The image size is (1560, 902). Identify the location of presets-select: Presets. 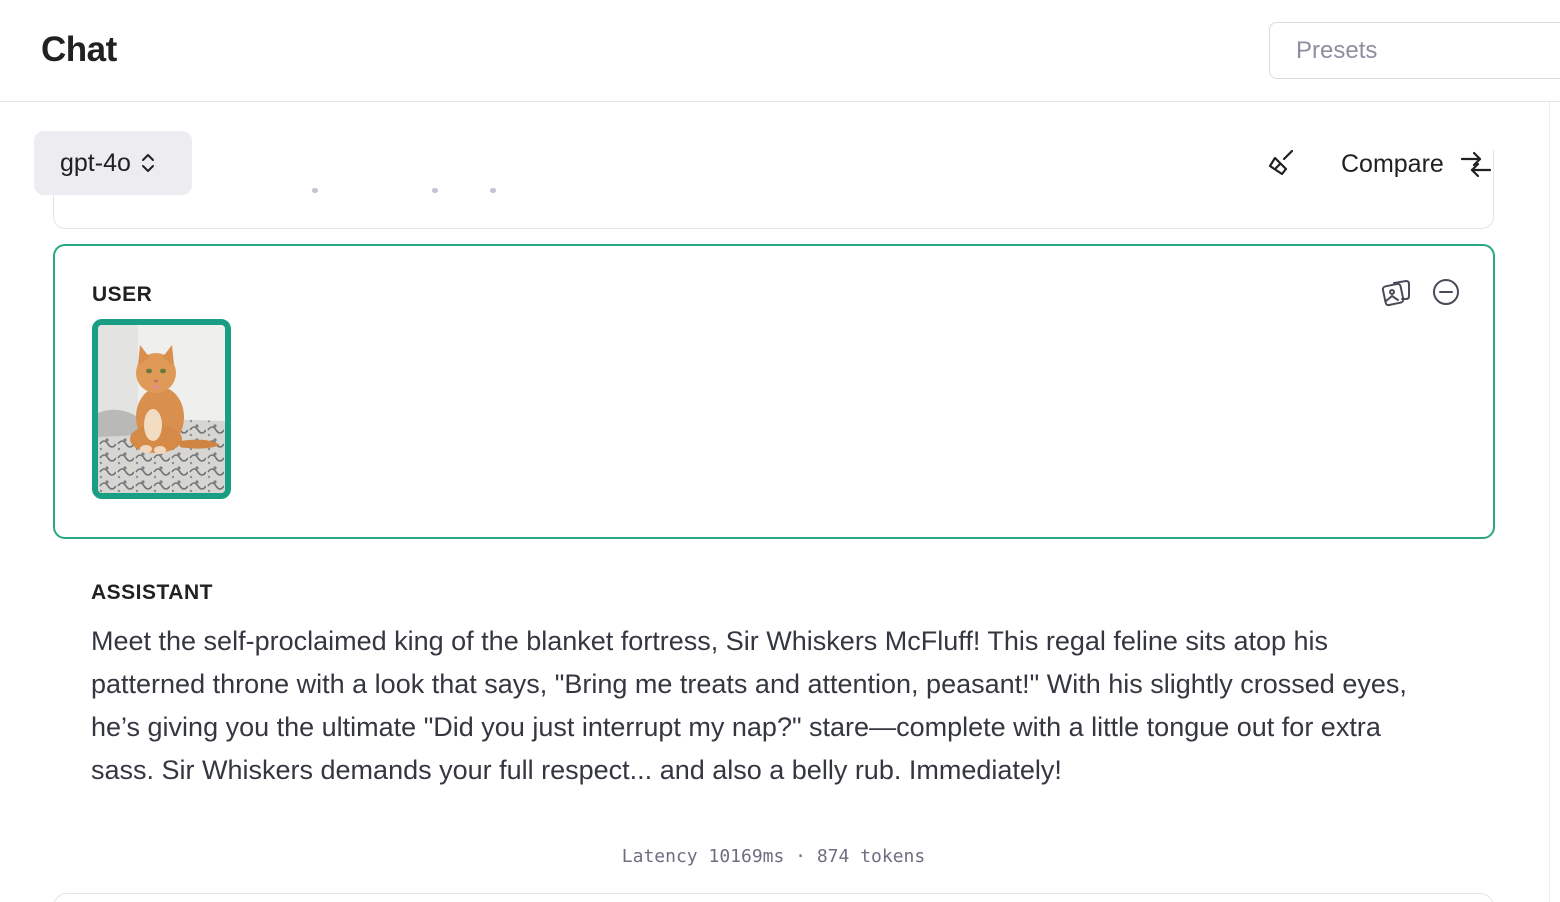
(1414, 50).